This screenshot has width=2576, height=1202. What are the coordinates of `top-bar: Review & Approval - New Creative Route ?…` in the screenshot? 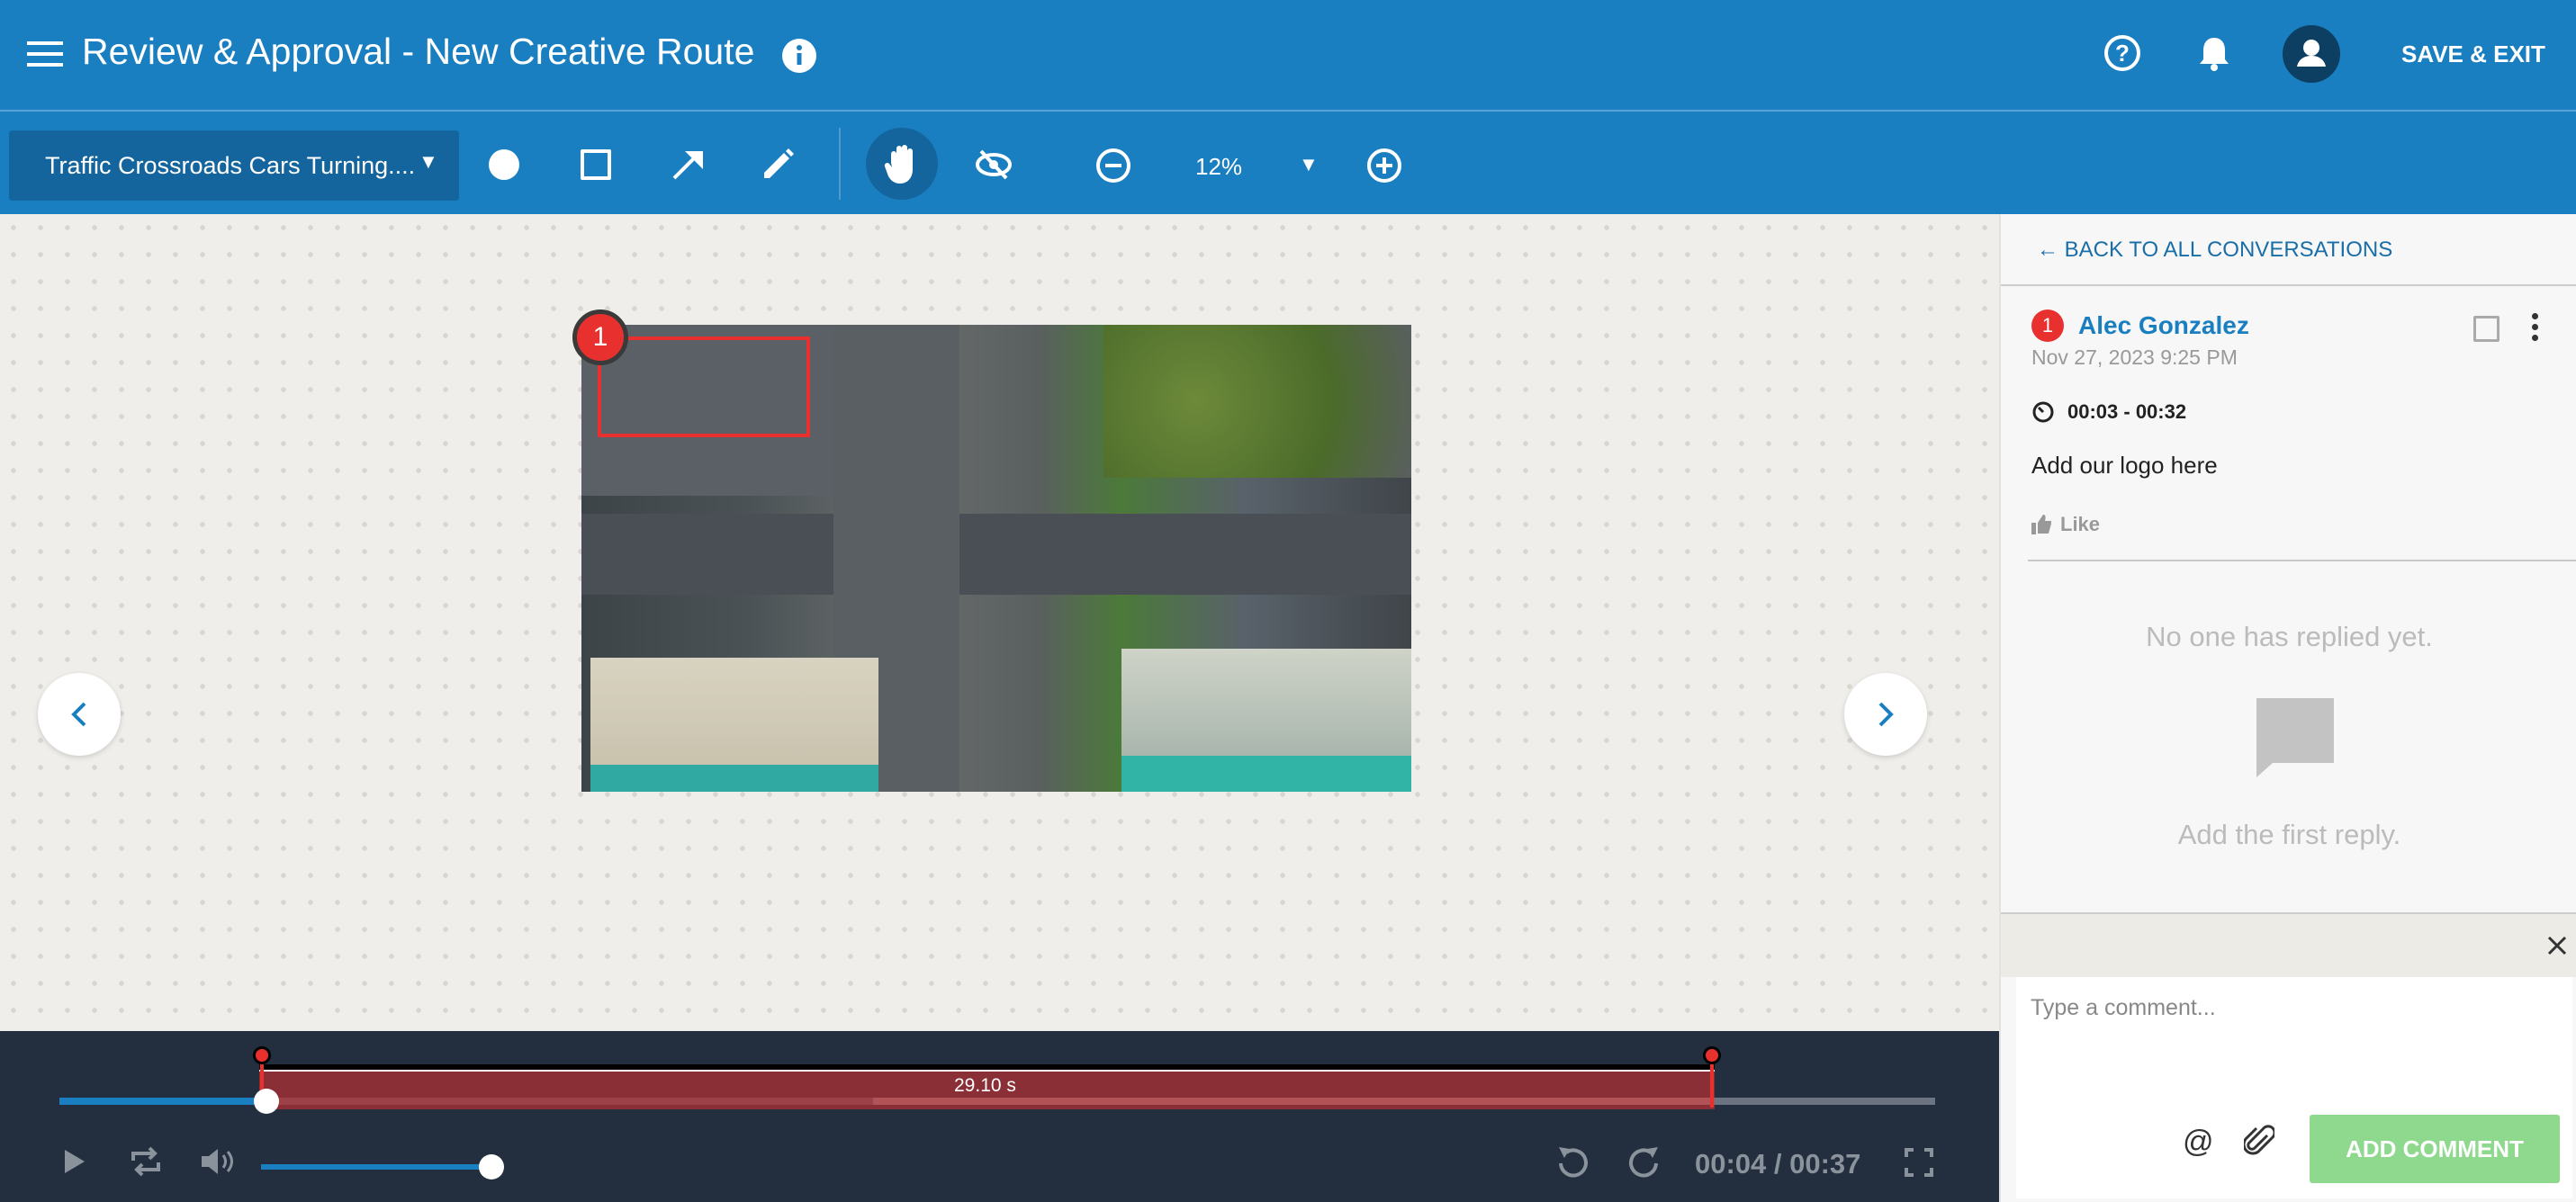 It's located at (1288, 56).